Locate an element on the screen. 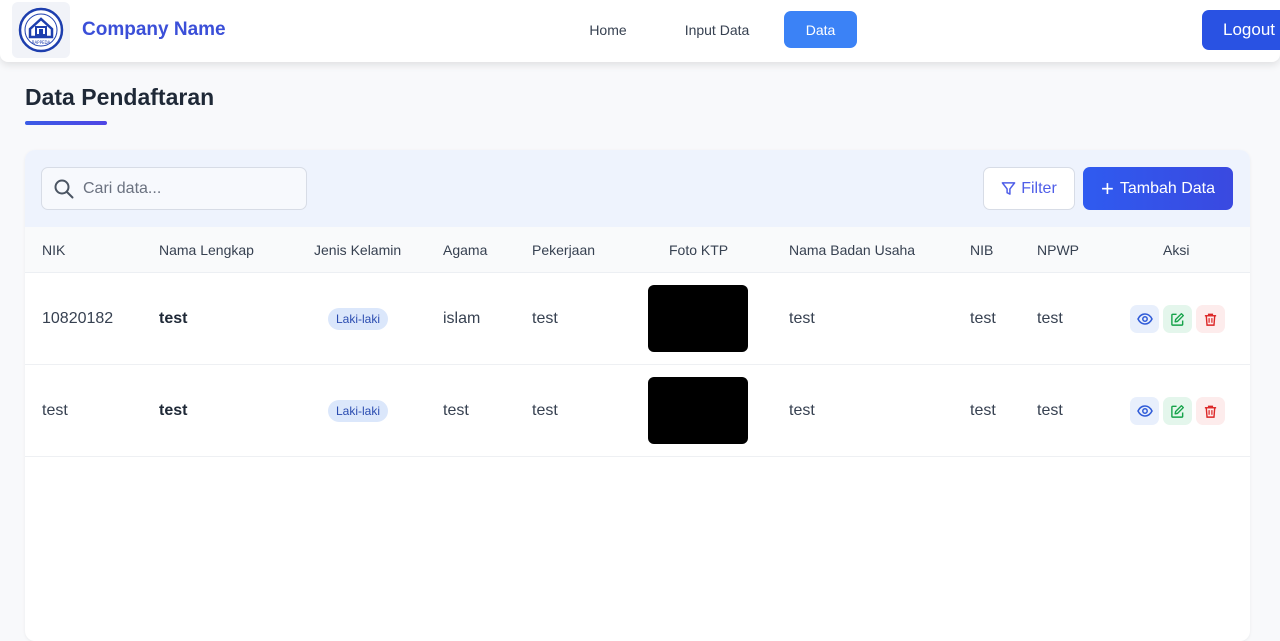  search-input is located at coordinates (183, 188).